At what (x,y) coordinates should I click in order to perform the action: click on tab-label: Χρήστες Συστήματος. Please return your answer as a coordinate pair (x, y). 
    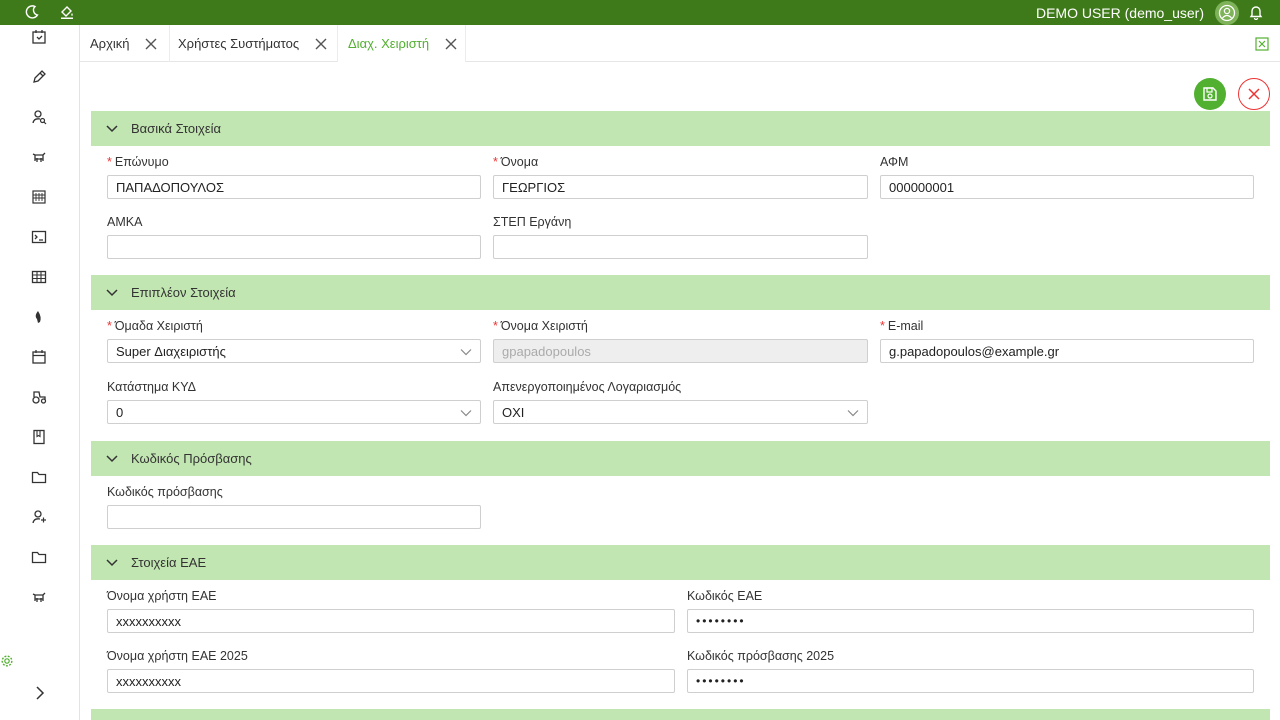
    Looking at the image, I should click on (239, 43).